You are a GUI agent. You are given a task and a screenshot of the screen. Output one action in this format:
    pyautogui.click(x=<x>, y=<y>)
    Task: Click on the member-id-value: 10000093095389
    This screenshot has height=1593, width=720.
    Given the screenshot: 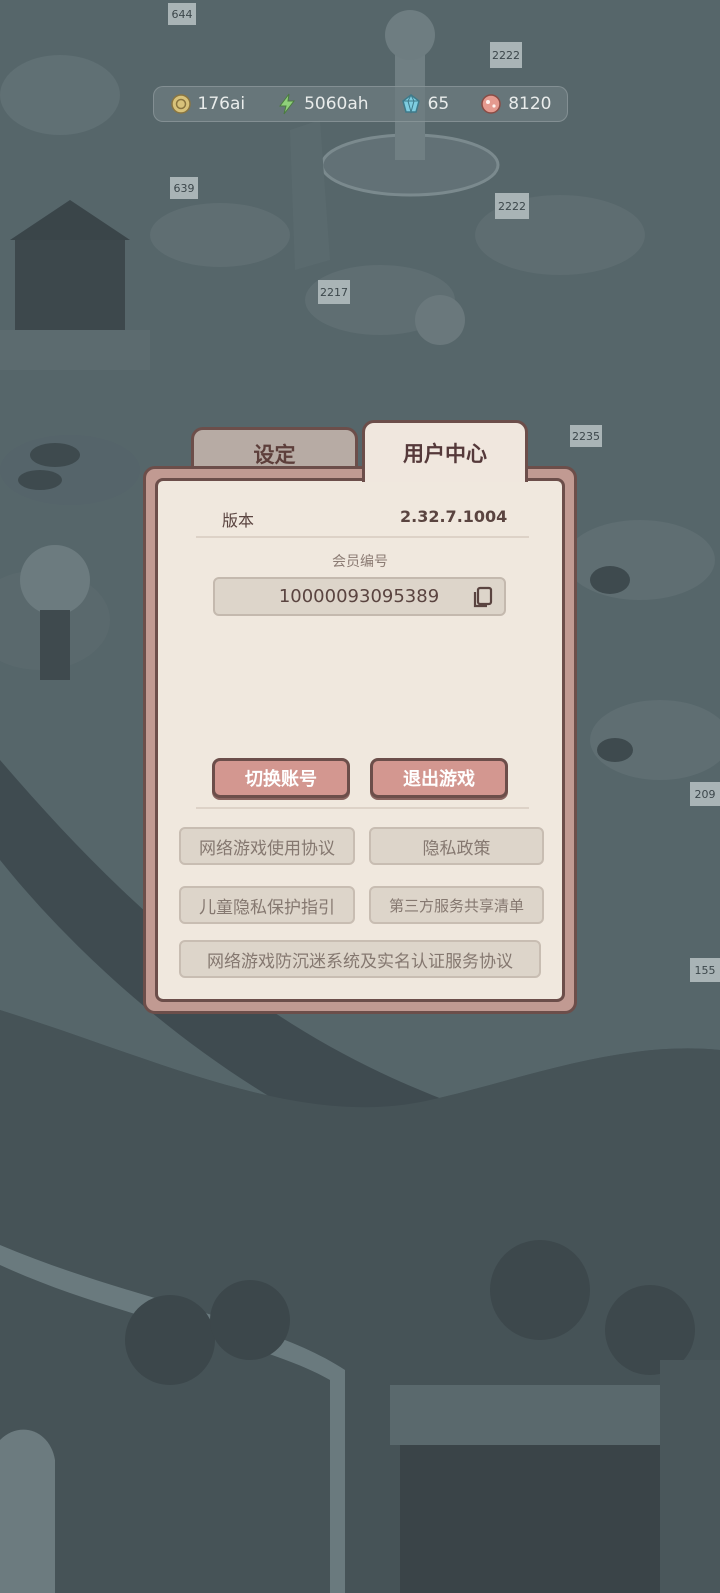 What is the action you would take?
    pyautogui.click(x=359, y=596)
    